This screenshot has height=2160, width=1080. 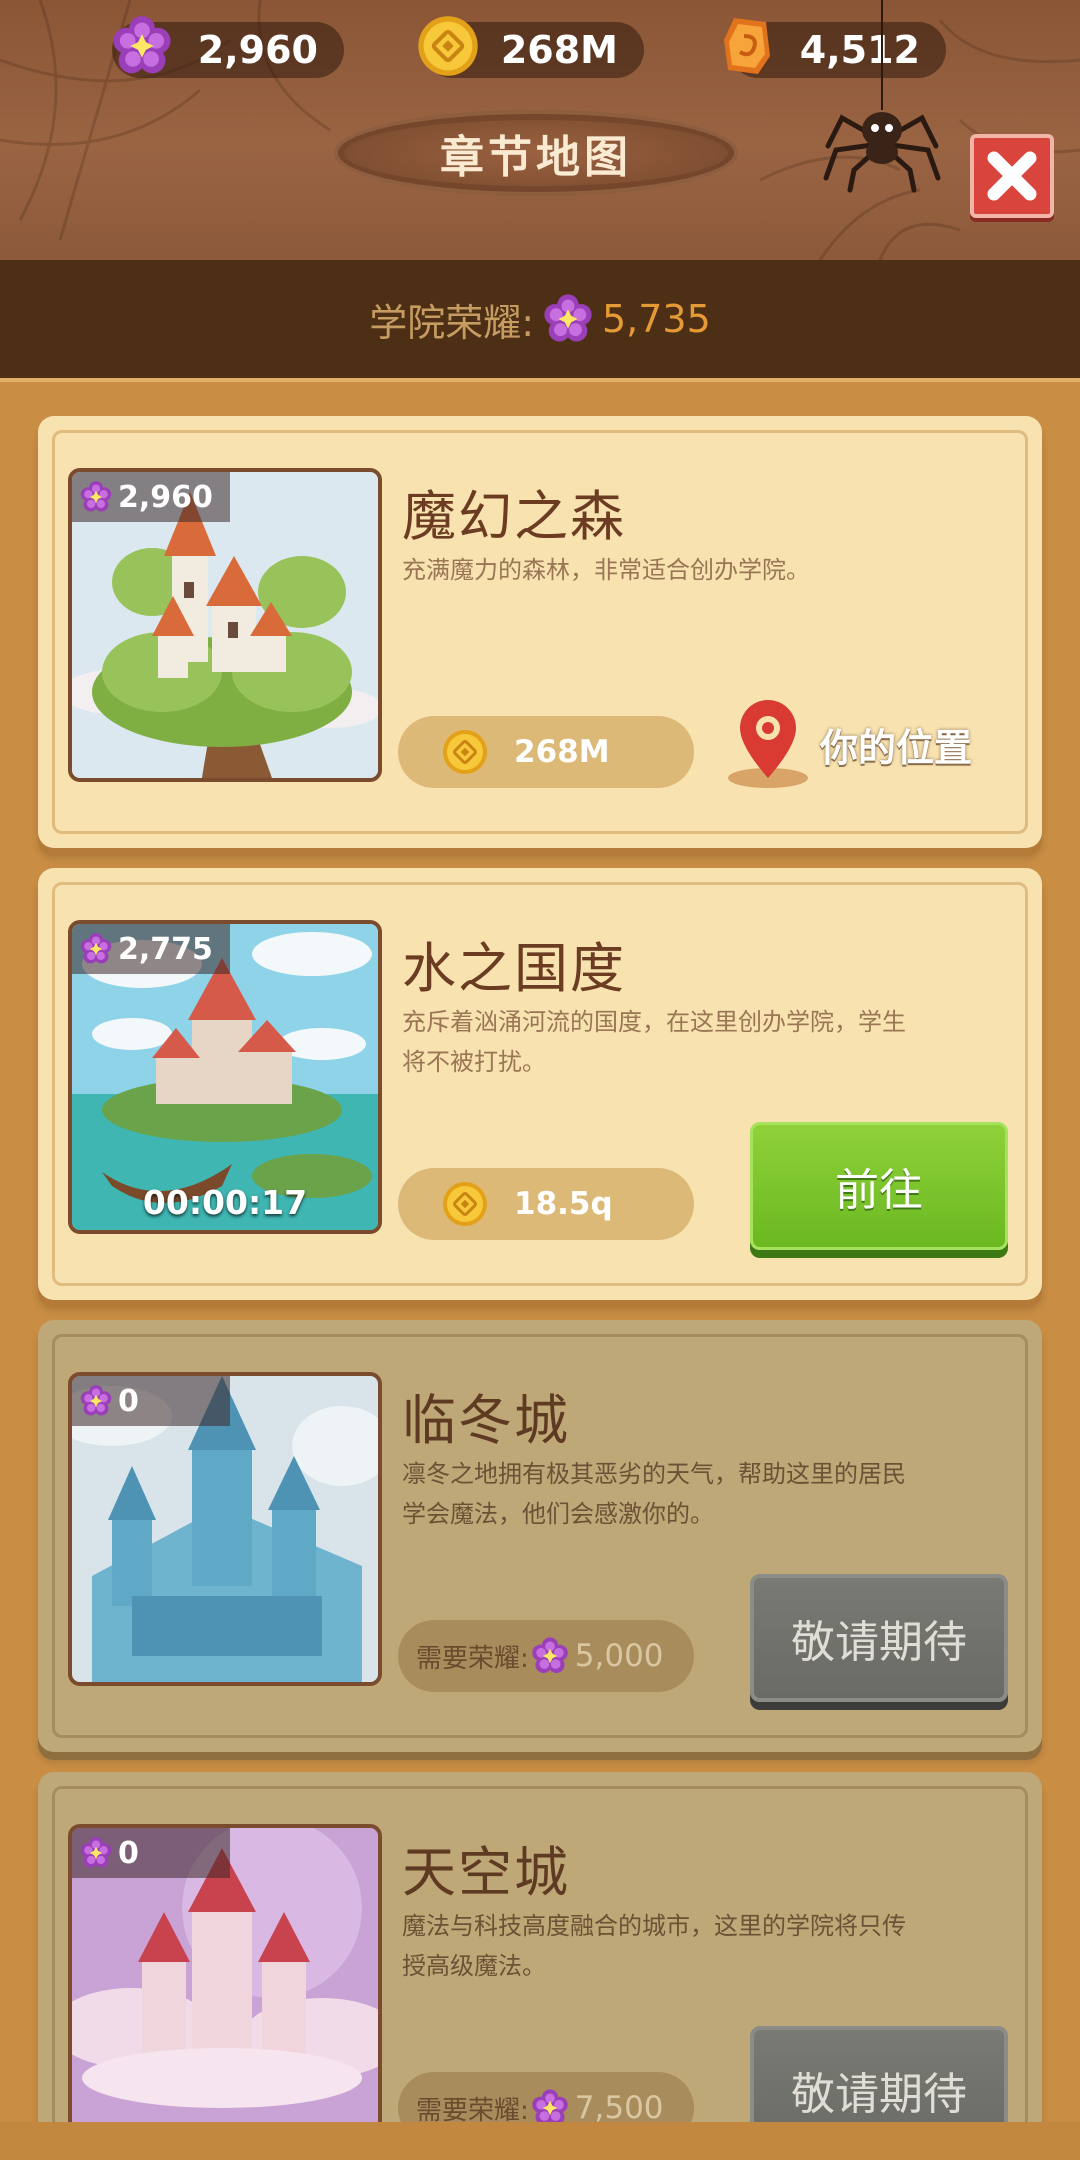 What do you see at coordinates (486, 1420) in the screenshot?
I see `chapter-title: 临冬城` at bounding box center [486, 1420].